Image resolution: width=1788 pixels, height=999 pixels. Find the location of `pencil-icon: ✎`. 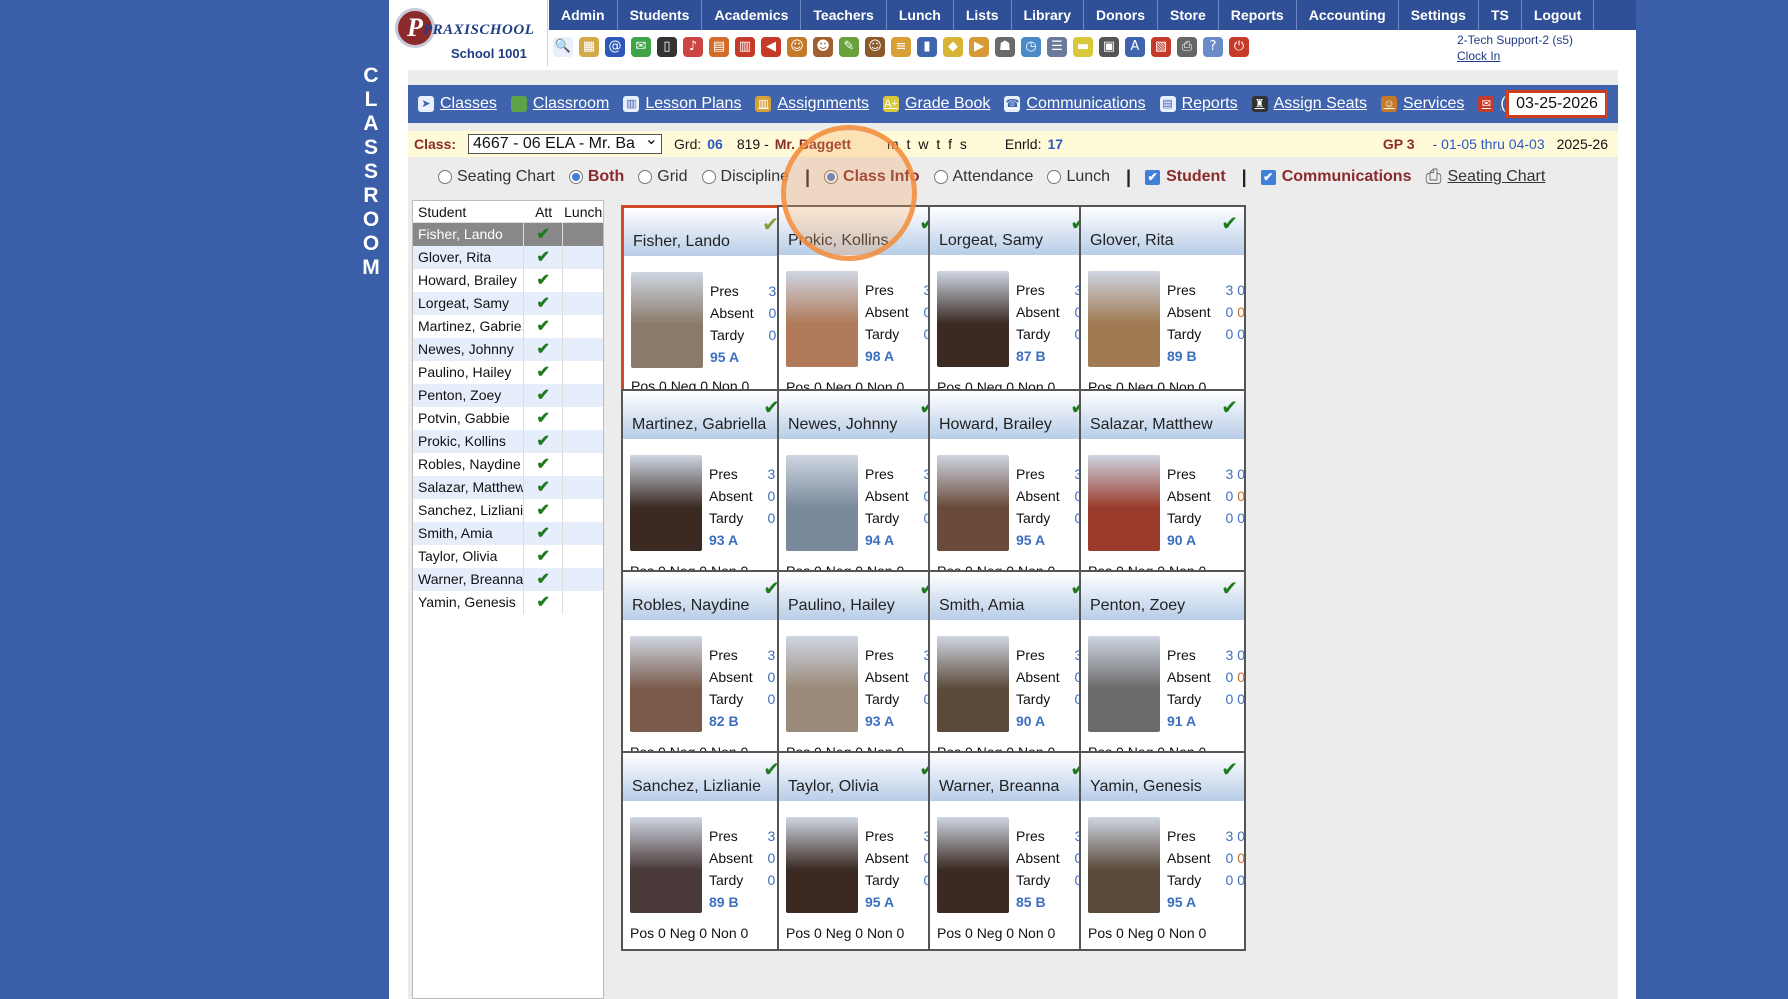

pencil-icon: ✎ is located at coordinates (849, 47).